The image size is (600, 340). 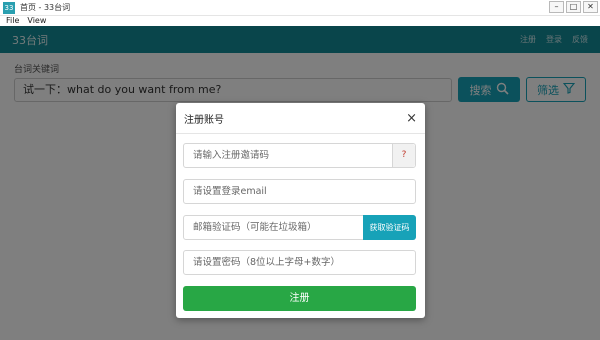 What do you see at coordinates (267, 262) in the screenshot?
I see `password-placeholder: 请设置密码（8位以上字母+数字）` at bounding box center [267, 262].